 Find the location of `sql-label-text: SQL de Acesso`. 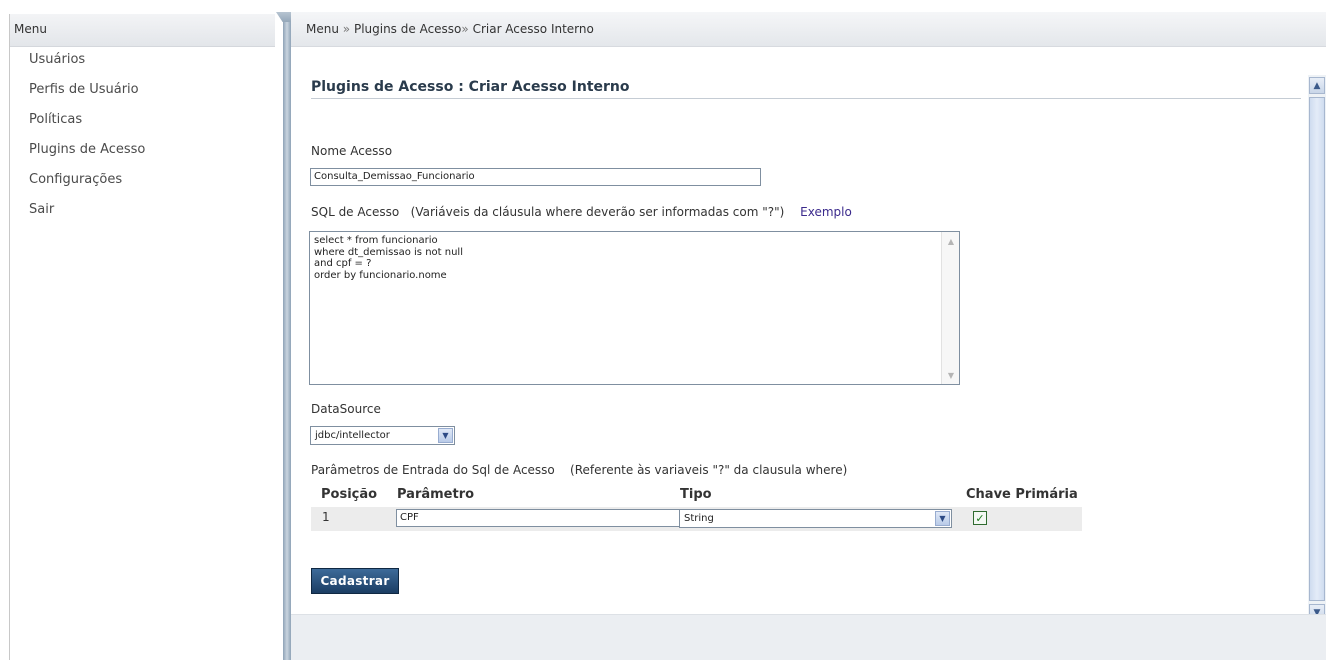

sql-label-text: SQL de Acesso is located at coordinates (355, 212).